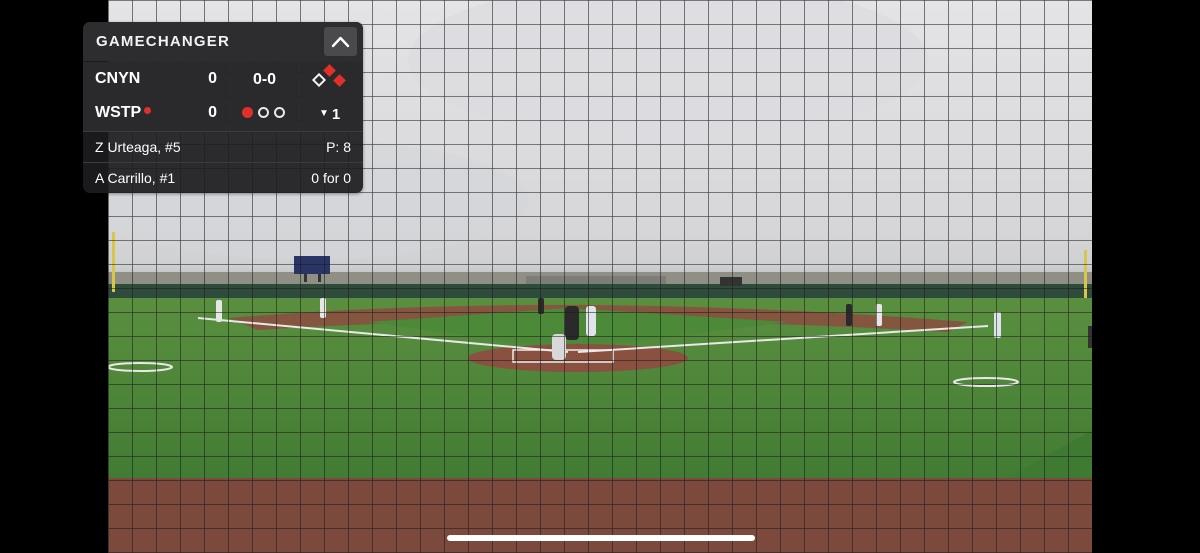  I want to click on team-name: CNYN, so click(118, 78).